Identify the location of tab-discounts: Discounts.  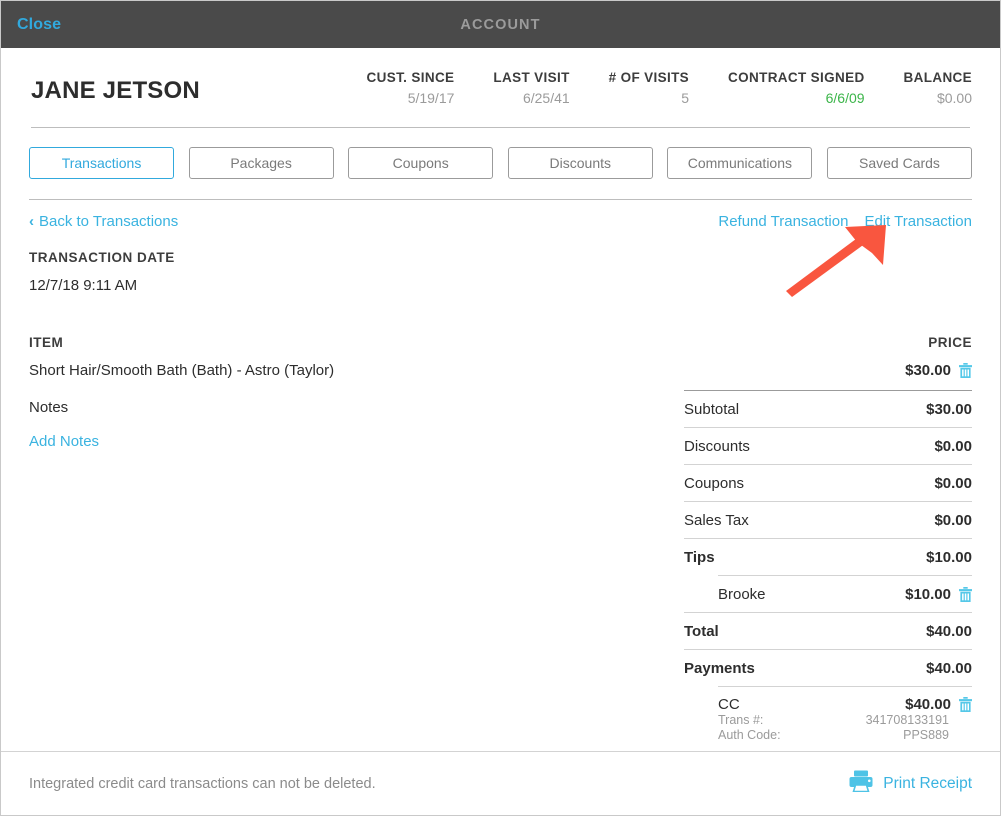
(580, 163).